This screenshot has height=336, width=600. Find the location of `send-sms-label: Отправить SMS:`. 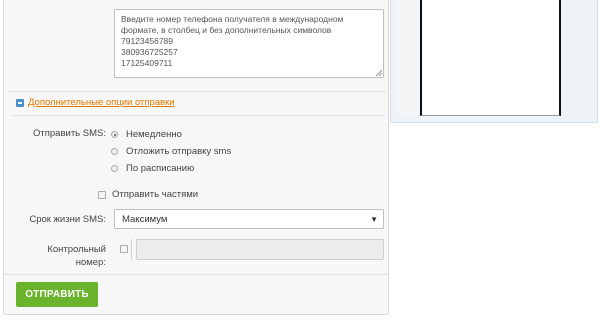

send-sms-label: Отправить SMS: is located at coordinates (69, 133).